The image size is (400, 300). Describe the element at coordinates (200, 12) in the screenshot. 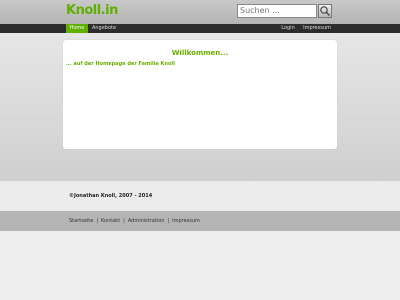

I see `site-header: Knoll.in` at that location.